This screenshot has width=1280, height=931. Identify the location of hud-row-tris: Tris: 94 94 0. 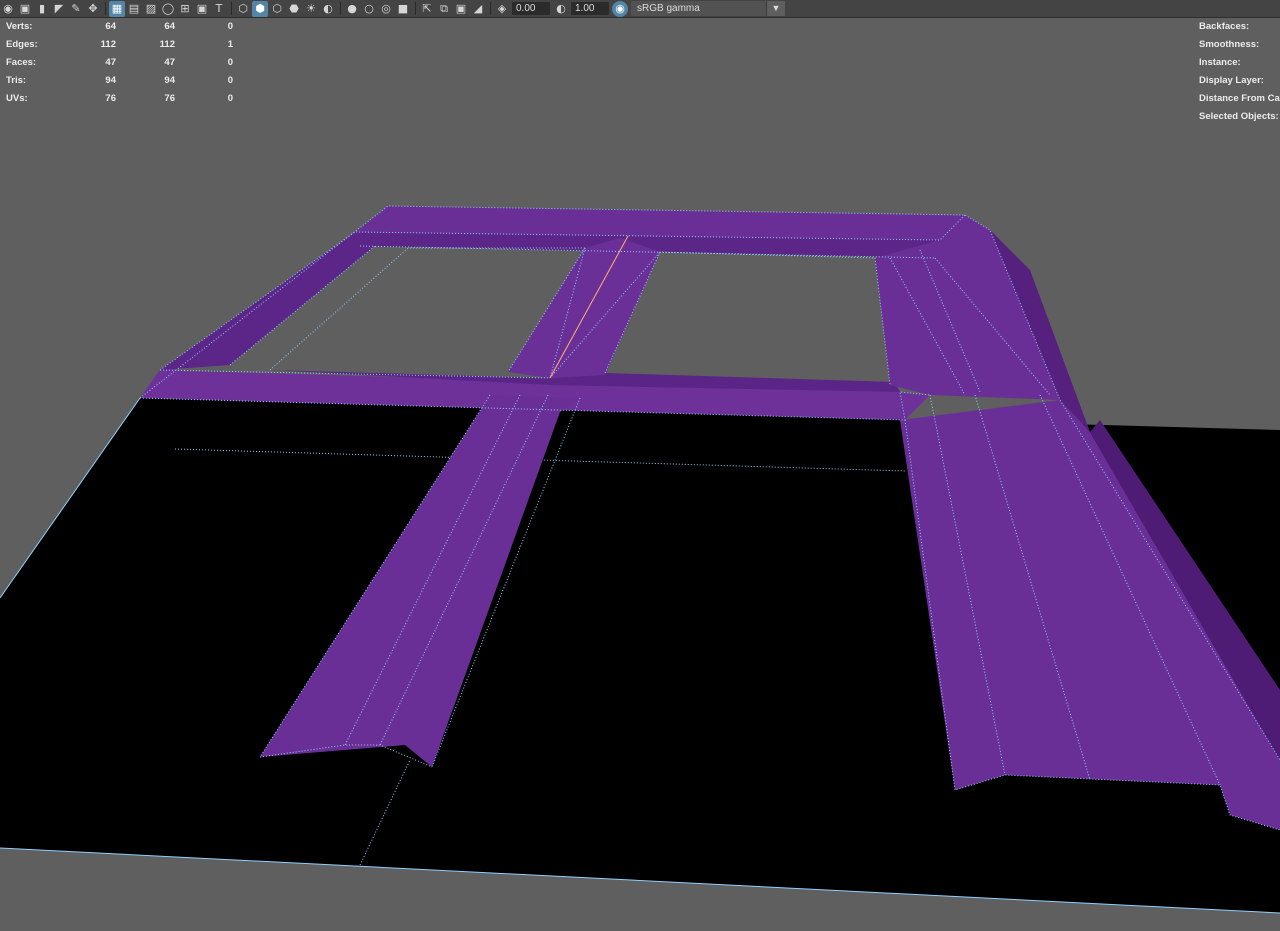
(126, 81).